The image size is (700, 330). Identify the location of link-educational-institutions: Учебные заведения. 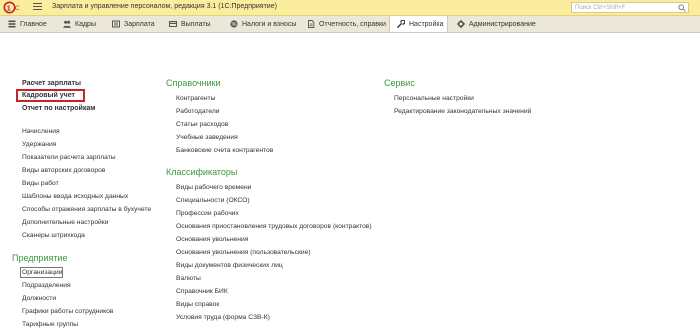
(207, 138).